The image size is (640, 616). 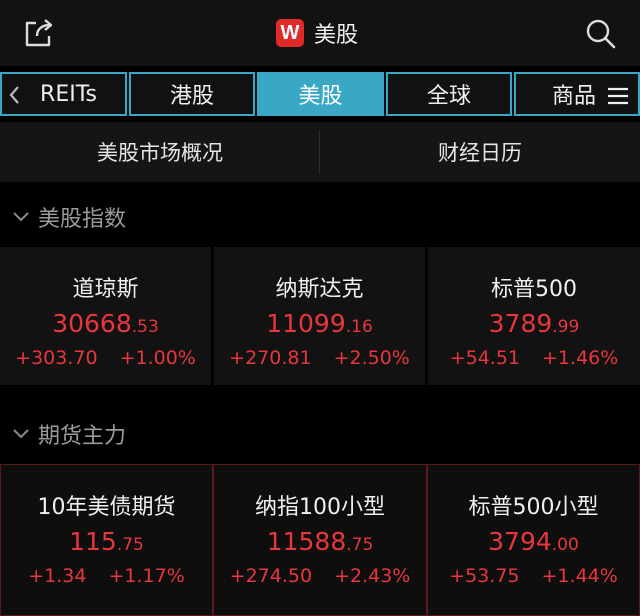 I want to click on chevron-left-icon, so click(x=14, y=95).